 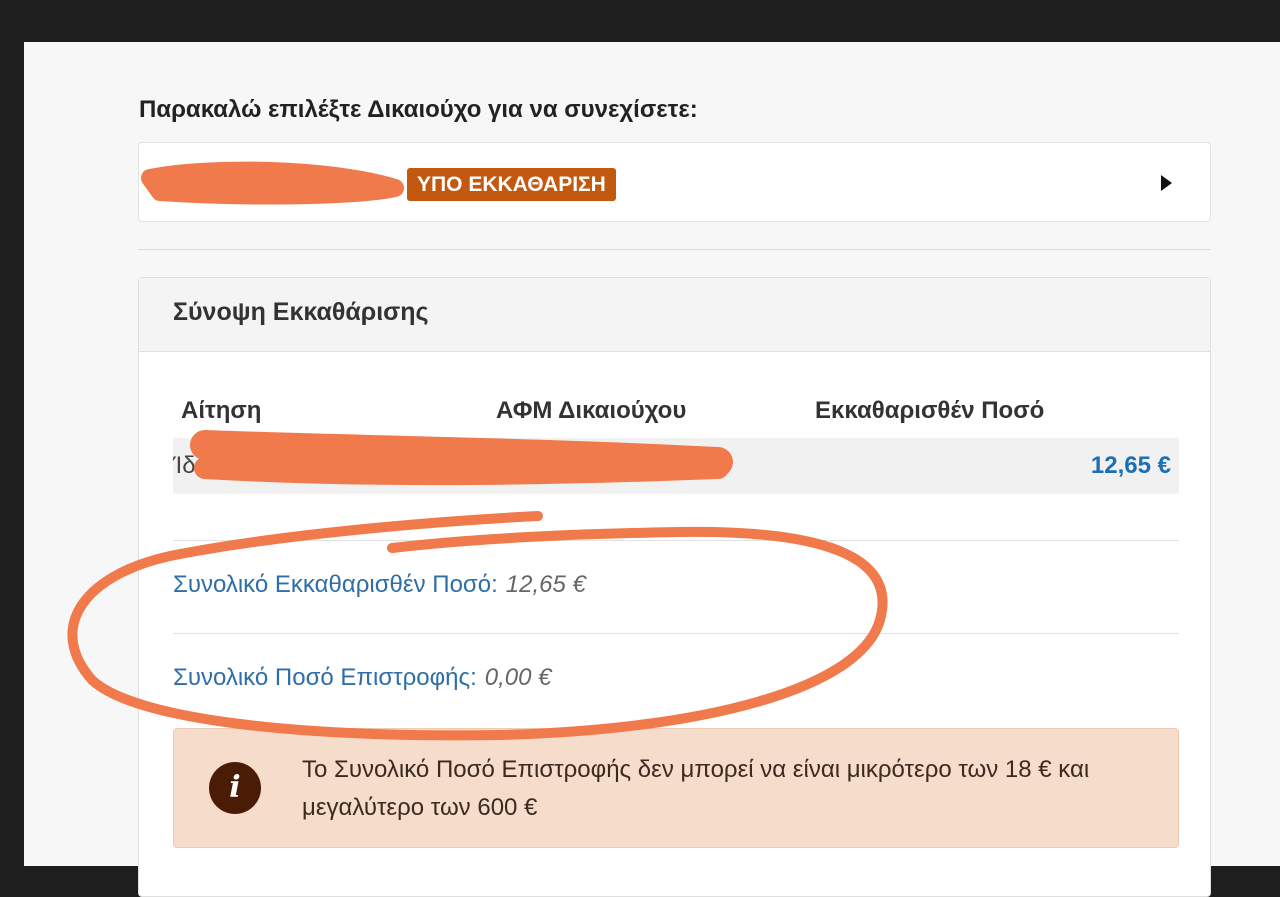 I want to click on total-cleared: Συνολικό Εκκαθαρισθέν Ποσό: 12,65 €, so click(x=379, y=585).